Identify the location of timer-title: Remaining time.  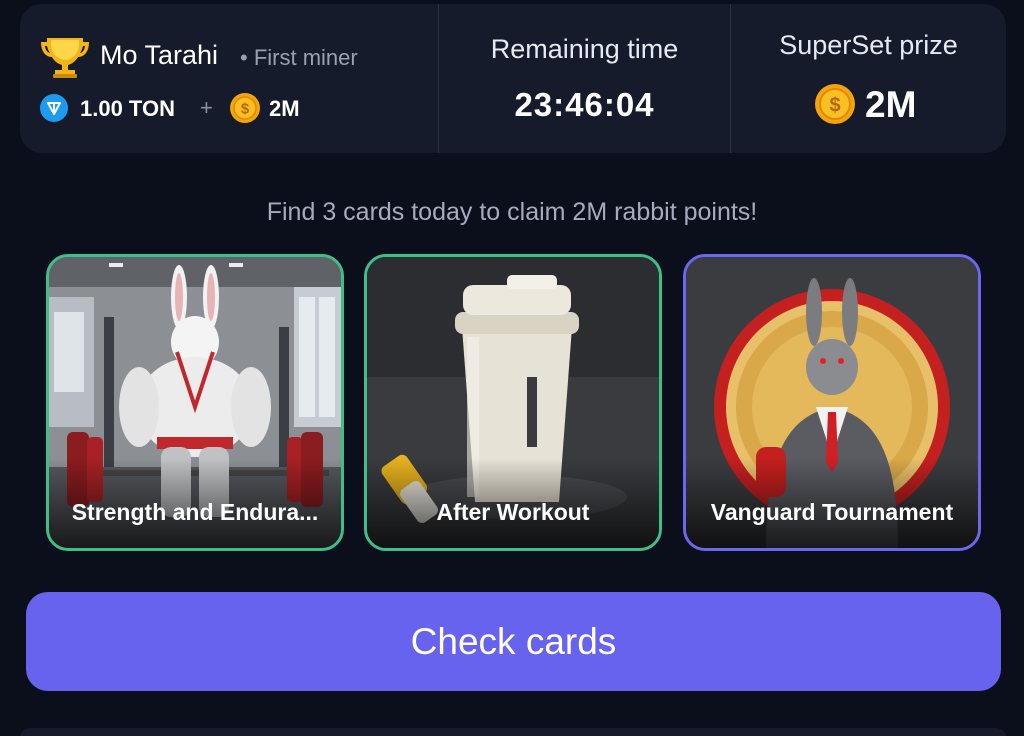
(584, 49).